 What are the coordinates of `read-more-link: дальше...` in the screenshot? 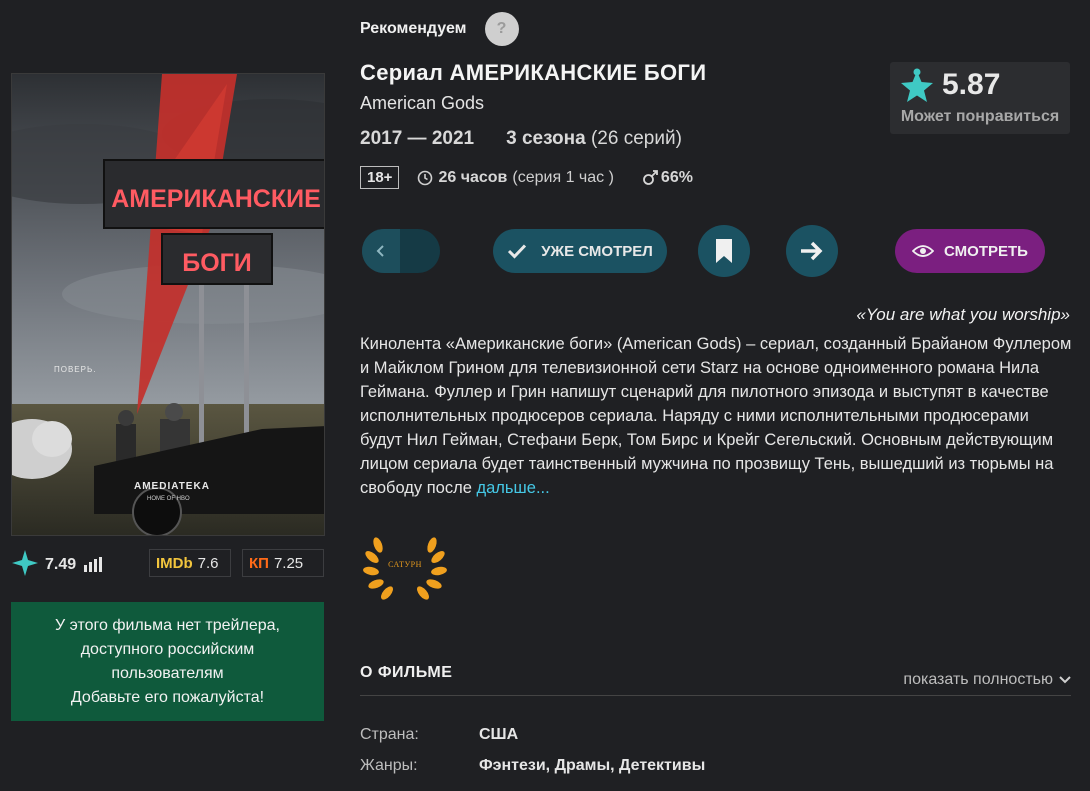 It's located at (513, 488).